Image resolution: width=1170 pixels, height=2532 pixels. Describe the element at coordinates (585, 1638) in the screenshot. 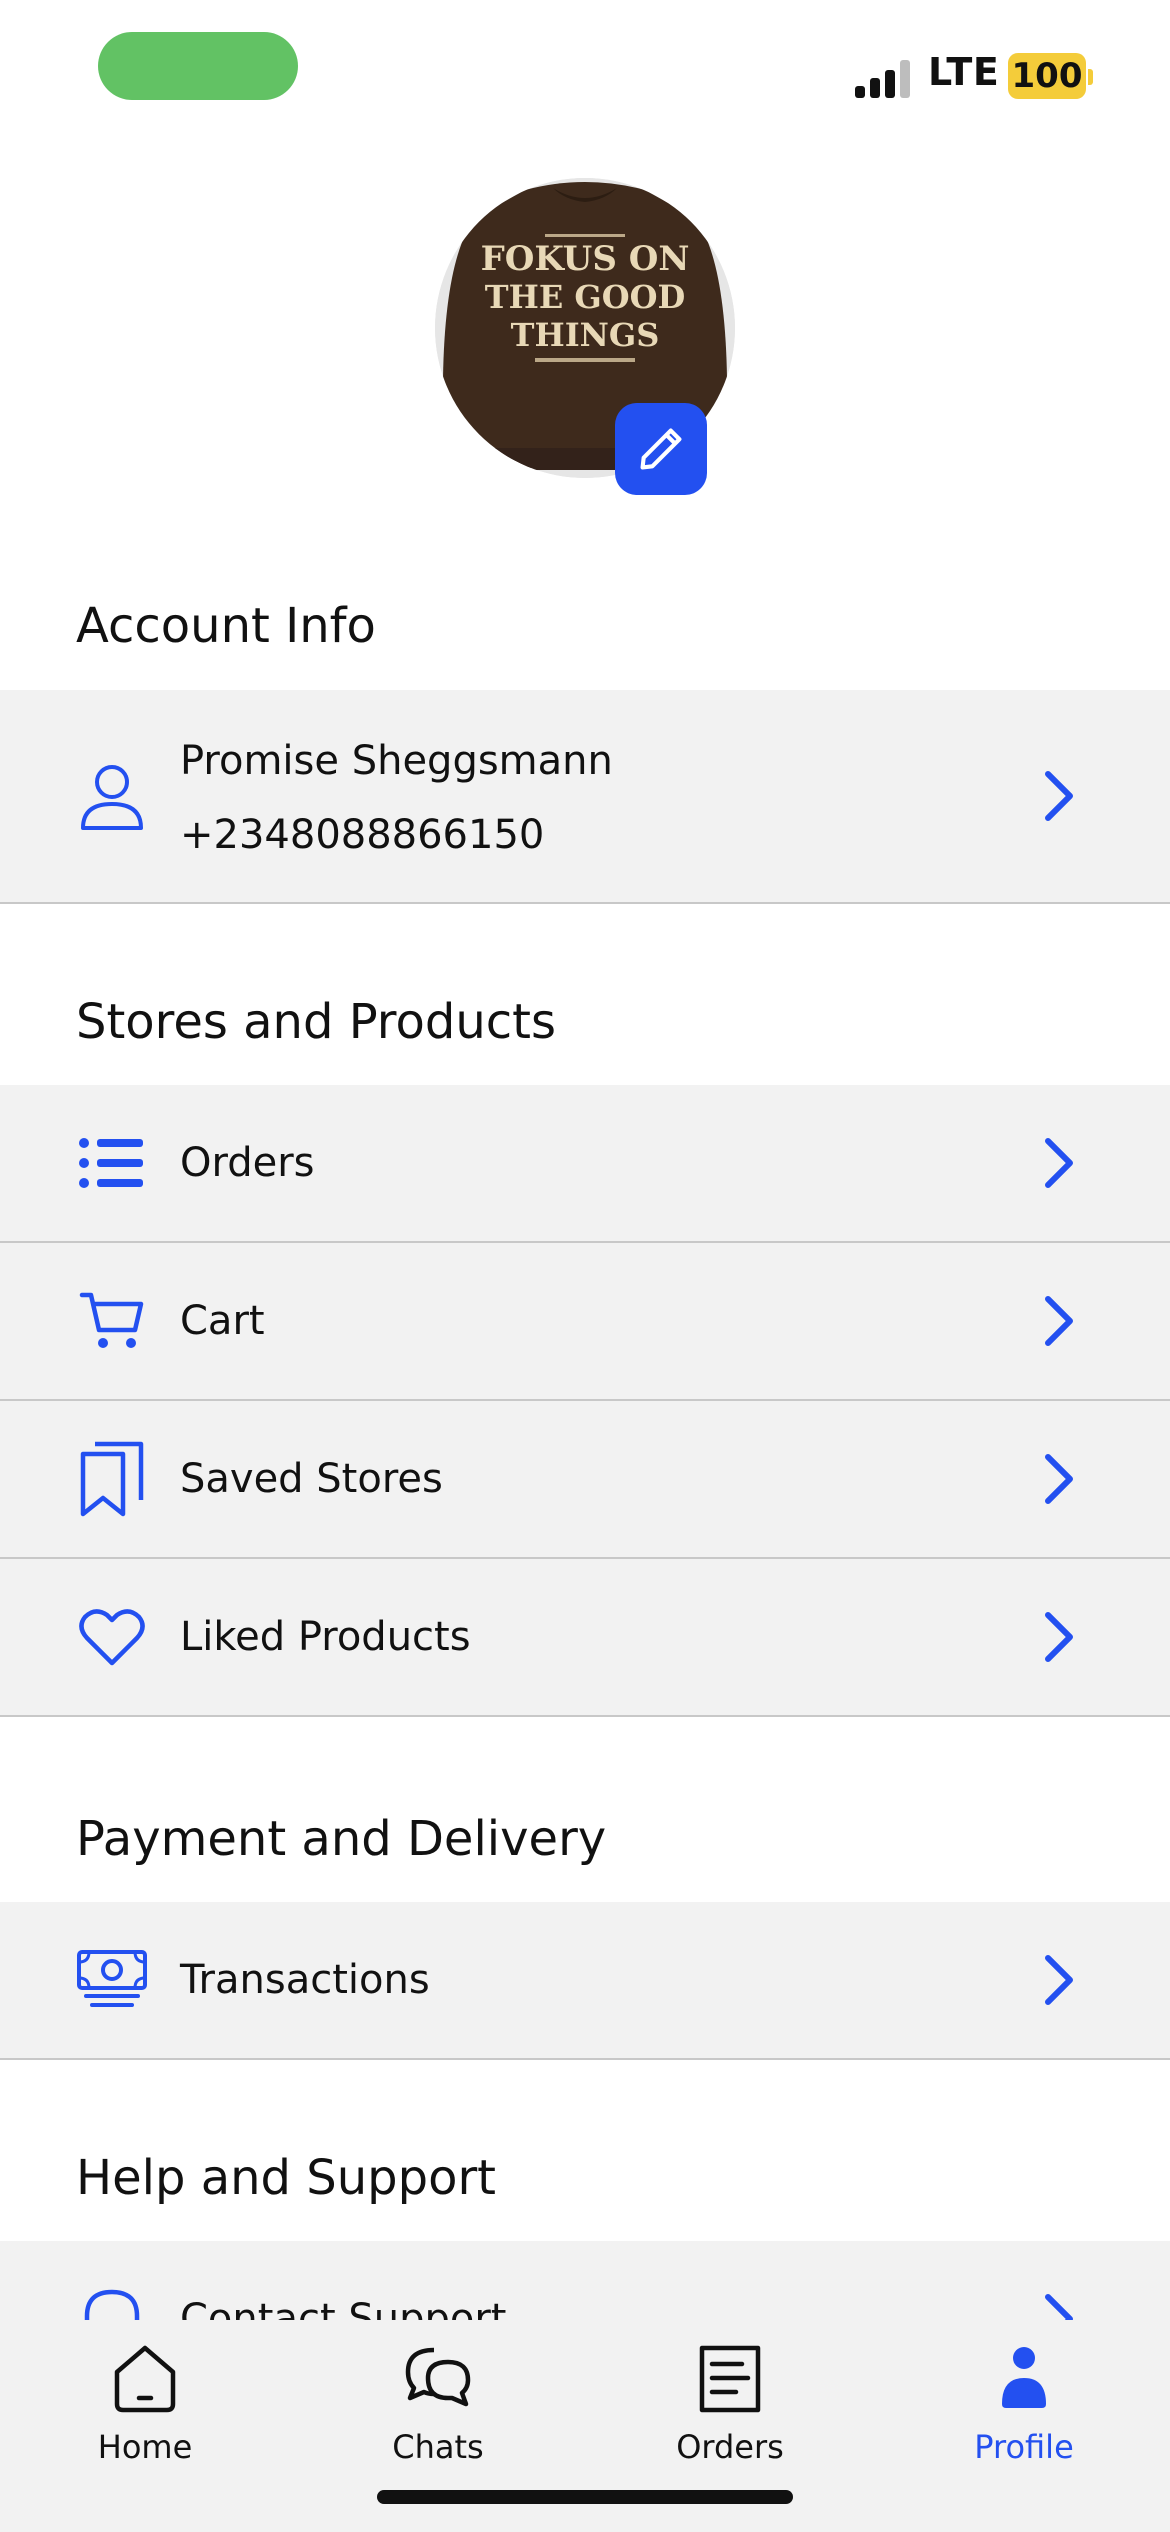

I see `liked-products-row: Liked Products` at that location.